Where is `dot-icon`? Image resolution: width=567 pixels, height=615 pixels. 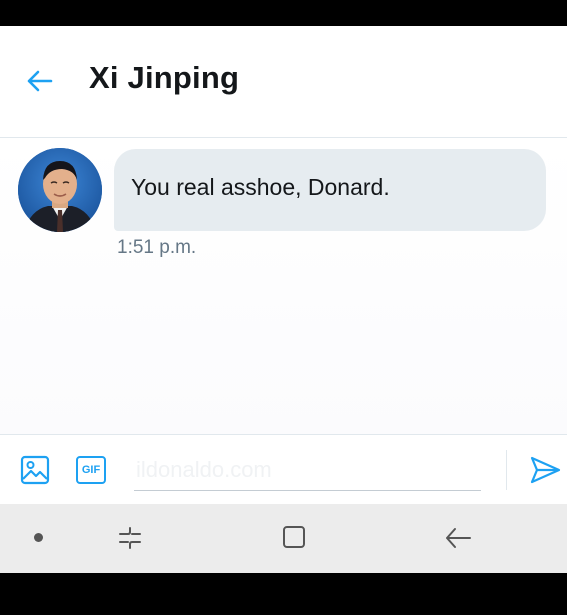
dot-icon is located at coordinates (38, 537).